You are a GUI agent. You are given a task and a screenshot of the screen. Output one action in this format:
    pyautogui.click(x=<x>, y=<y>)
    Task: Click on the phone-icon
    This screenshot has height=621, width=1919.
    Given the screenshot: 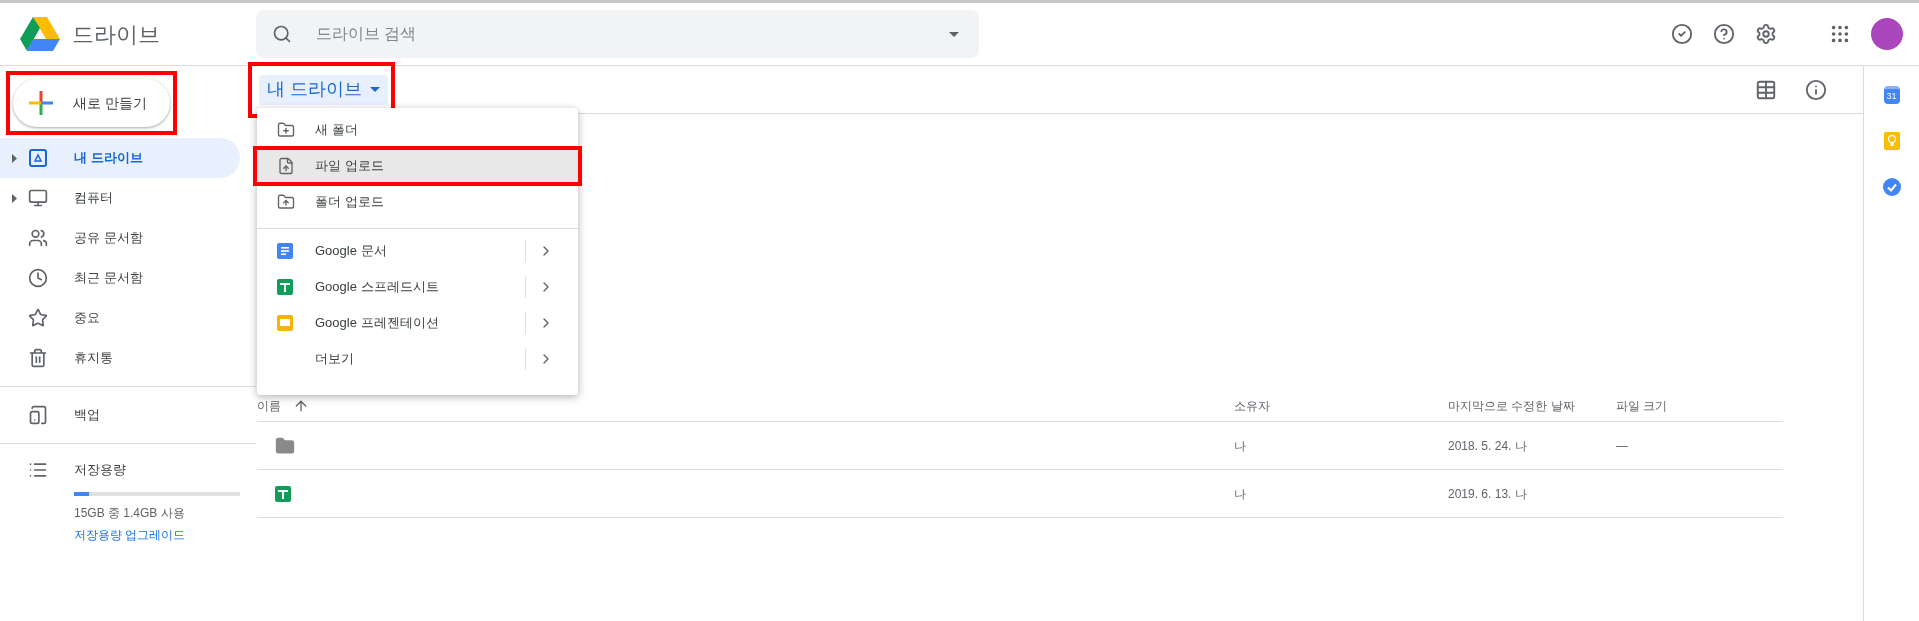 What is the action you would take?
    pyautogui.click(x=38, y=415)
    